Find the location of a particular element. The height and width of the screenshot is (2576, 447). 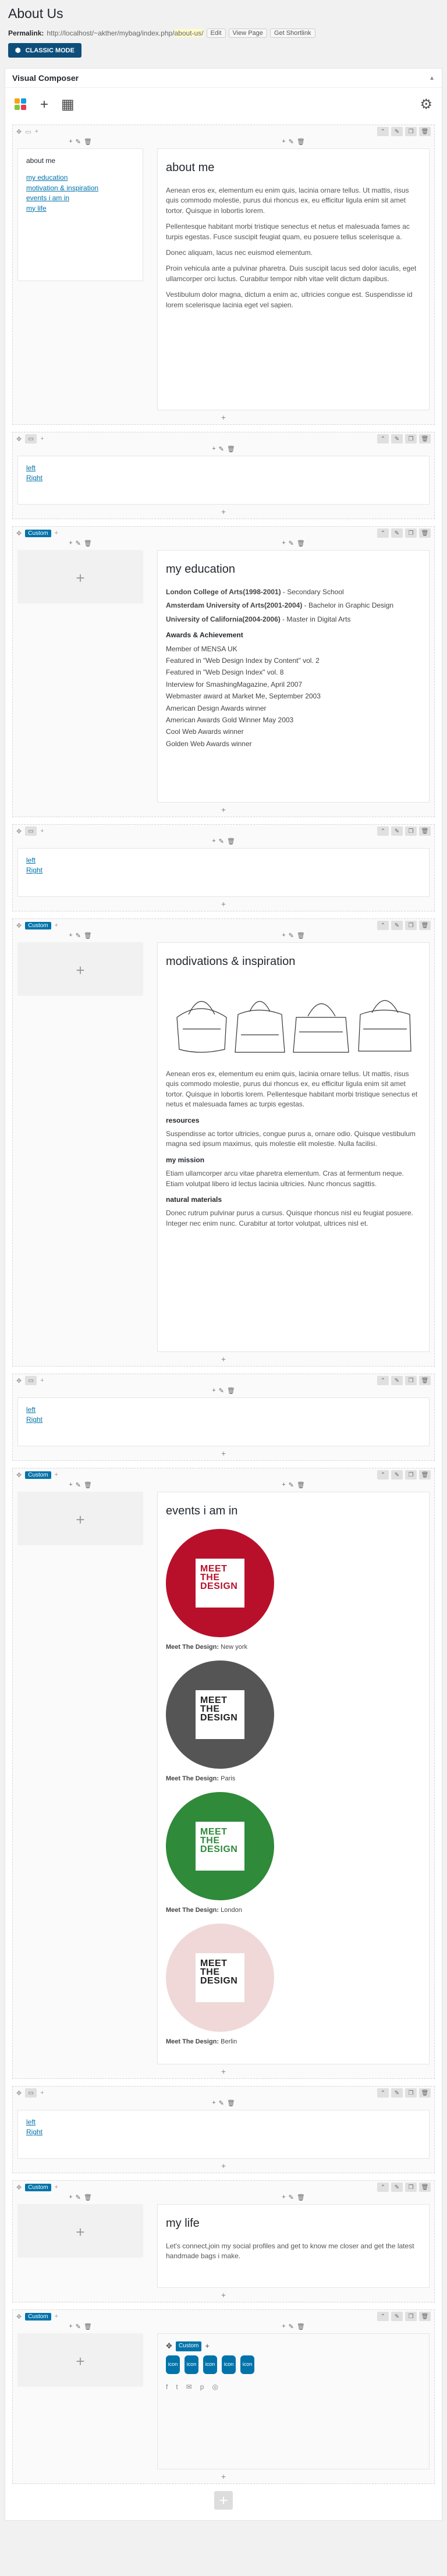

page-title: About Us is located at coordinates (223, 17).